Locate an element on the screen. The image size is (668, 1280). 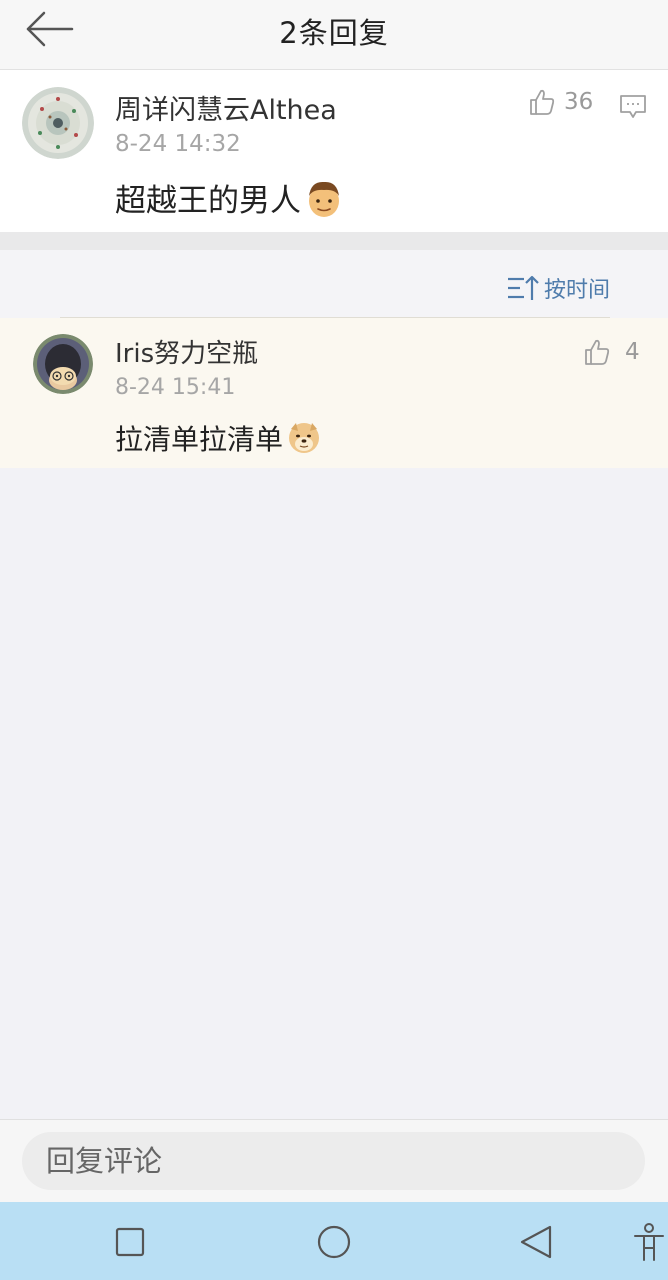
reply-username: Iris努力空瓶 is located at coordinates (186, 351).